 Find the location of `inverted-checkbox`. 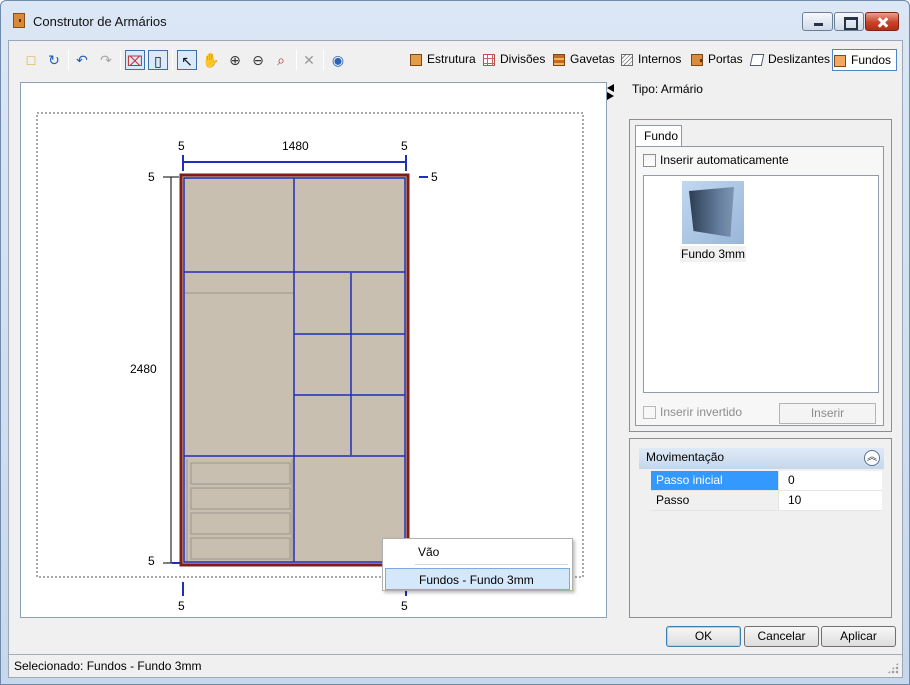

inverted-checkbox is located at coordinates (649, 412).